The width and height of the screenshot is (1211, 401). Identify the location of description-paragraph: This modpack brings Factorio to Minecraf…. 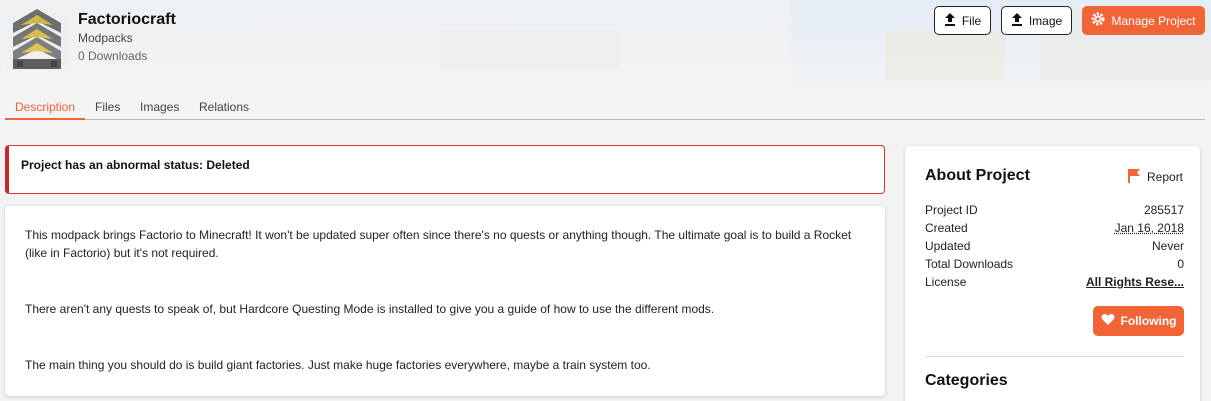
(445, 244).